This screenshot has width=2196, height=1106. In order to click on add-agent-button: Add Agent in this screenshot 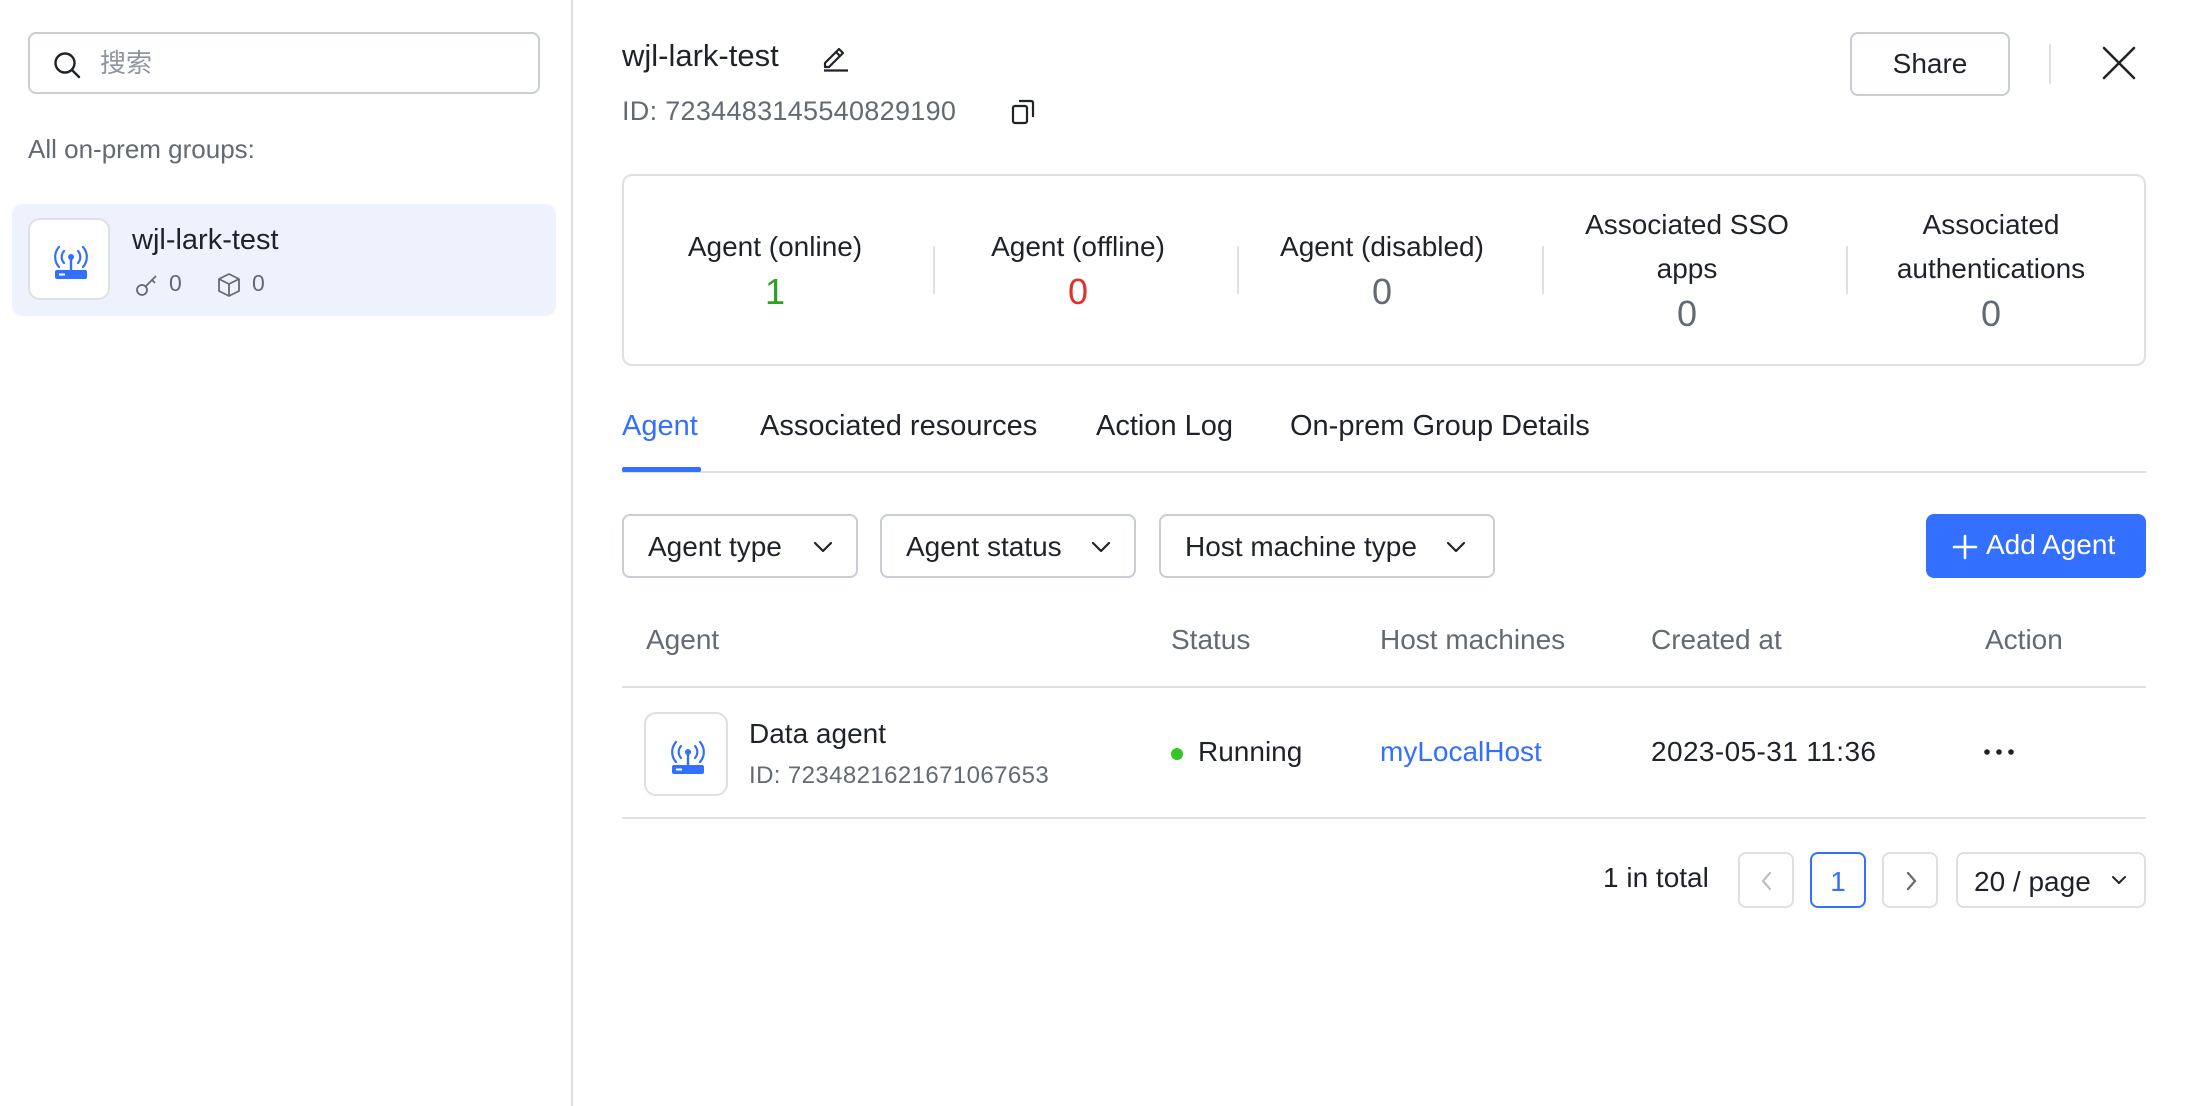, I will do `click(2036, 546)`.